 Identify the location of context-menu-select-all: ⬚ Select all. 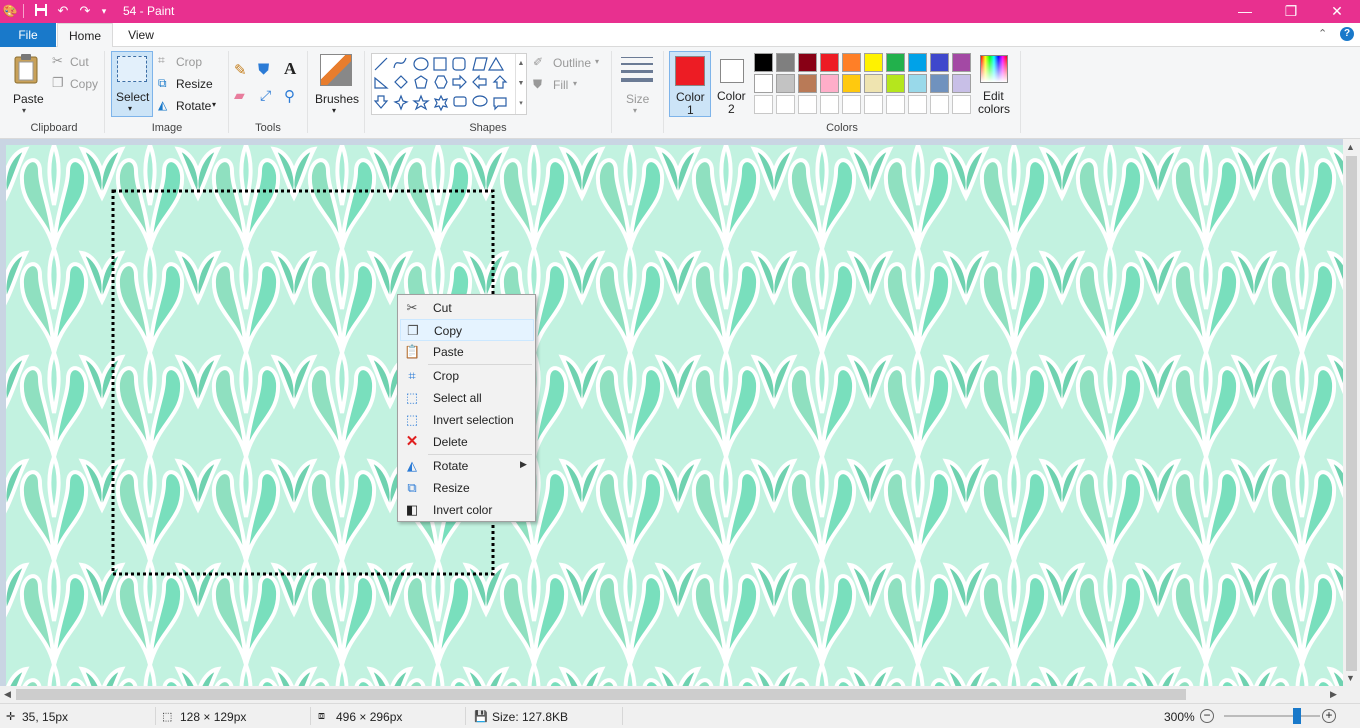
(467, 398).